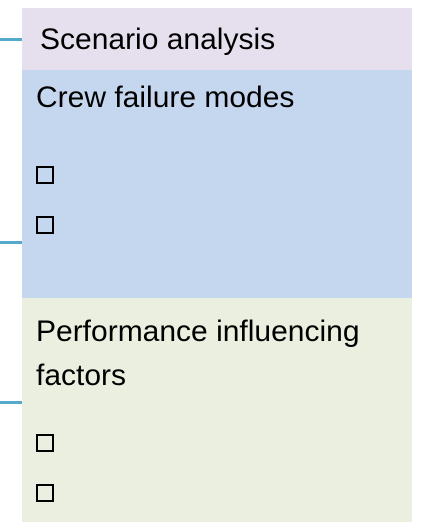  Describe the element at coordinates (198, 353) in the screenshot. I see `performance-influencing-factors-title: Performance influencing factors` at that location.